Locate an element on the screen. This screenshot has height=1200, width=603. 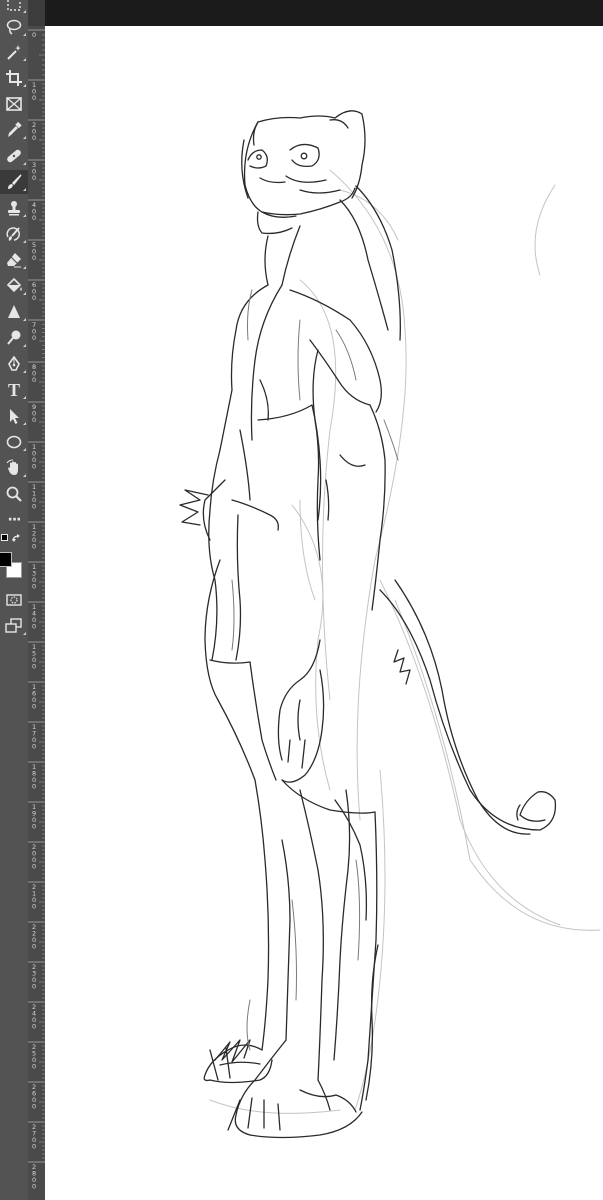
dodge-icon is located at coordinates (14, 337).